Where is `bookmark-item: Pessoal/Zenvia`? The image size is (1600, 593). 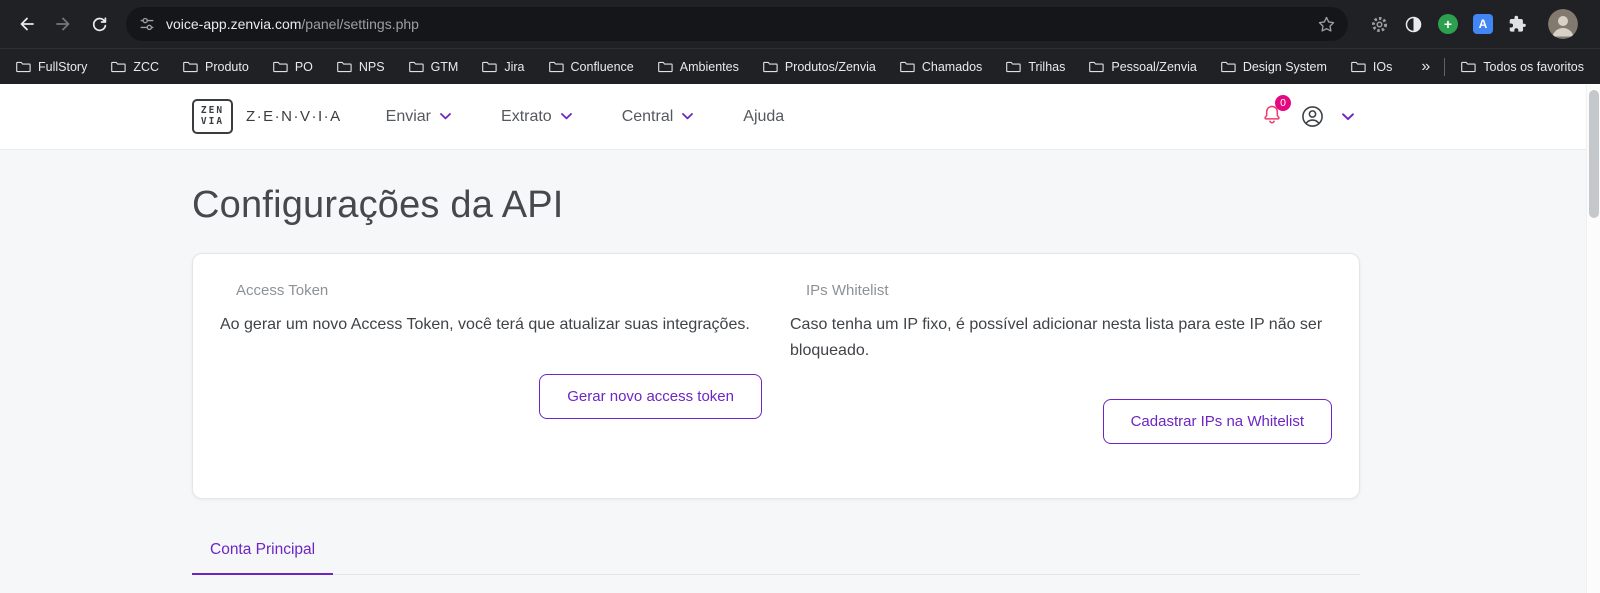 bookmark-item: Pessoal/Zenvia is located at coordinates (1143, 66).